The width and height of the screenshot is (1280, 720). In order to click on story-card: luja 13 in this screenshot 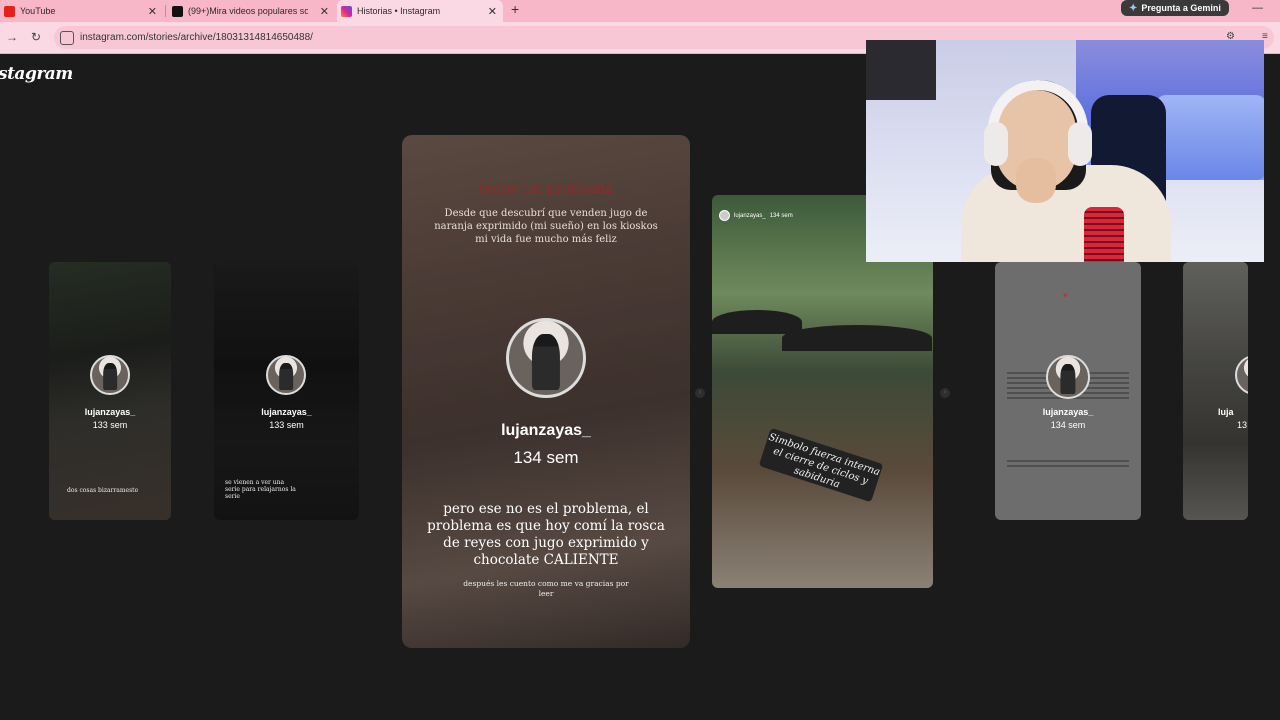, I will do `click(1215, 391)`.